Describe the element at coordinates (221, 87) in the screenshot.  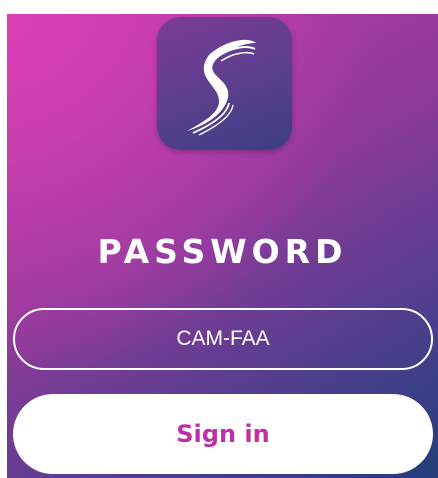
I see `stylized-s-logo-icon` at that location.